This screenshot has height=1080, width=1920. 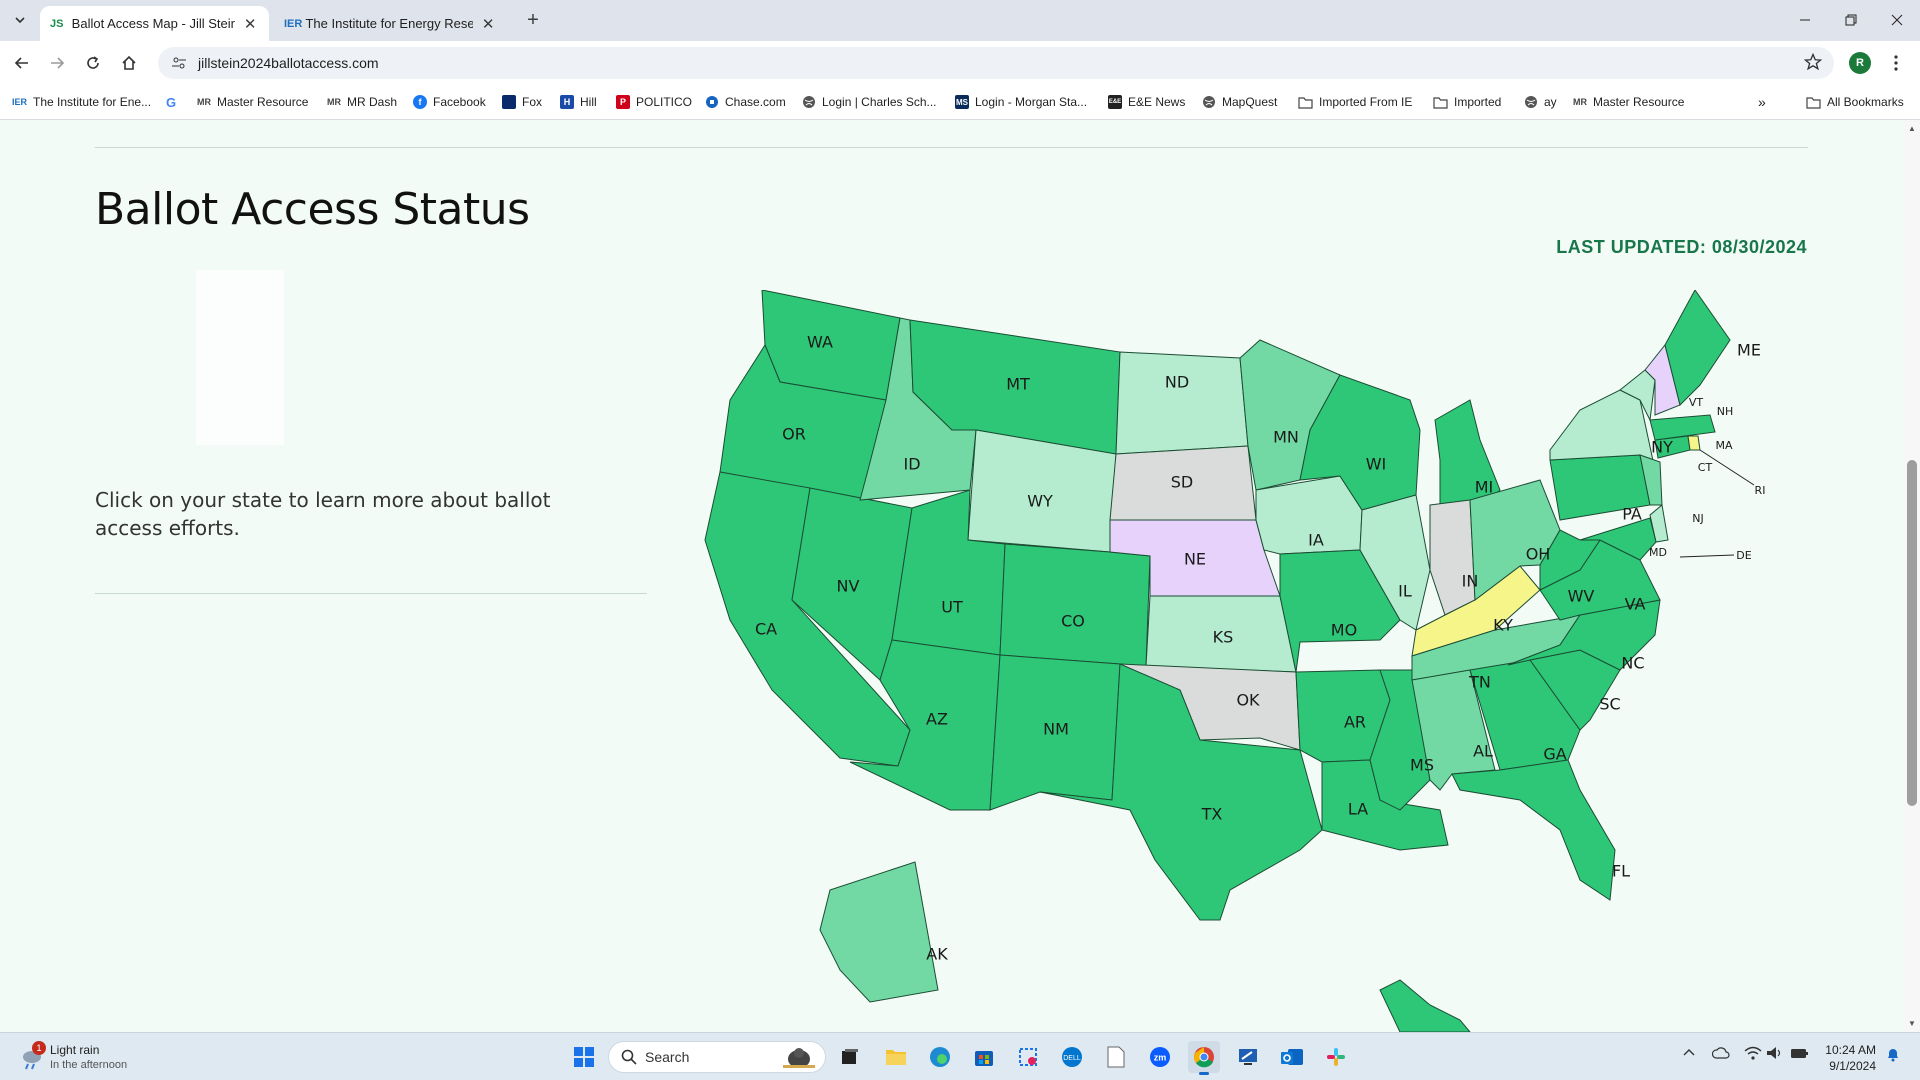 I want to click on state-shape-nd, so click(x=1182, y=403).